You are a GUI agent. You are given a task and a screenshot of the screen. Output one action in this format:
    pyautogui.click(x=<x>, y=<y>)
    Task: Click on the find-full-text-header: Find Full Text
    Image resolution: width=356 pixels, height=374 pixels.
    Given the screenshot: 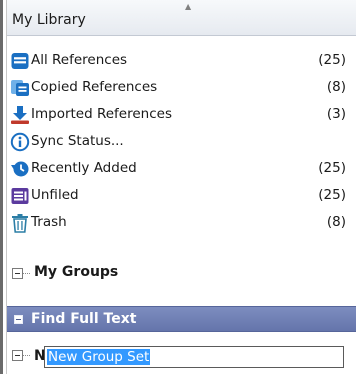 What is the action you would take?
    pyautogui.click(x=181, y=319)
    